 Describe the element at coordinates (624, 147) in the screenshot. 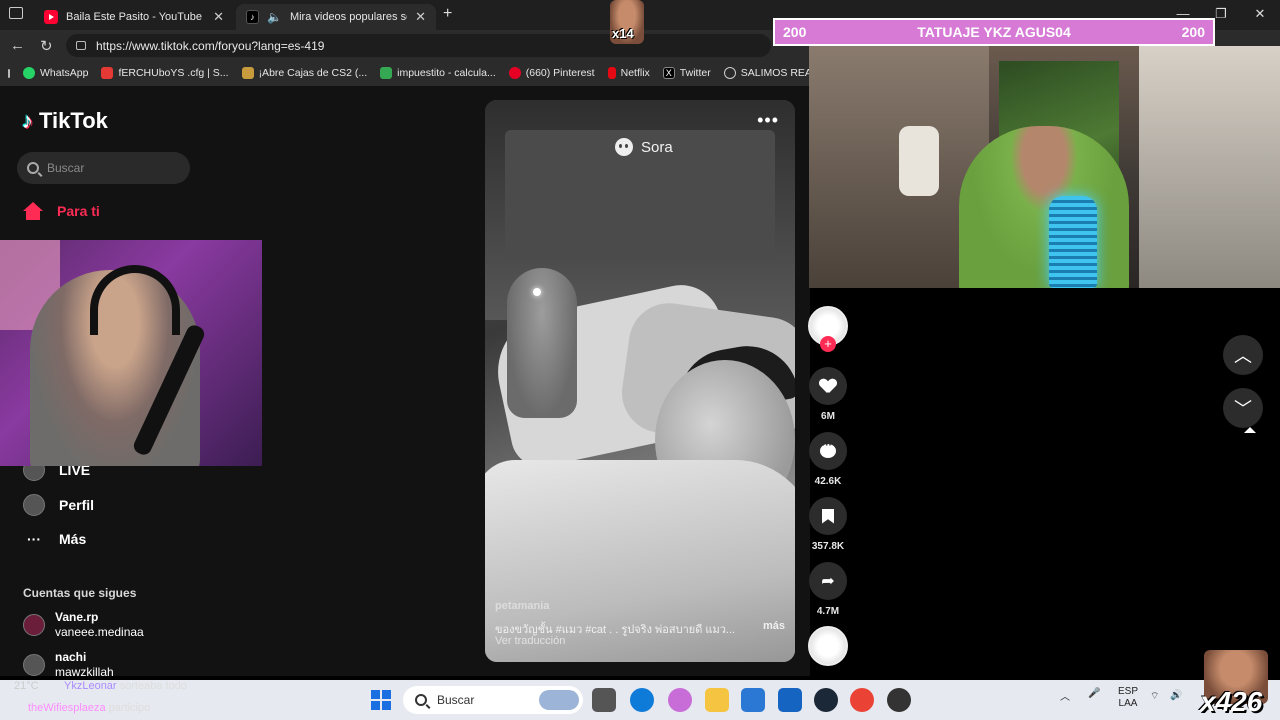

I see `sora-icon` at that location.